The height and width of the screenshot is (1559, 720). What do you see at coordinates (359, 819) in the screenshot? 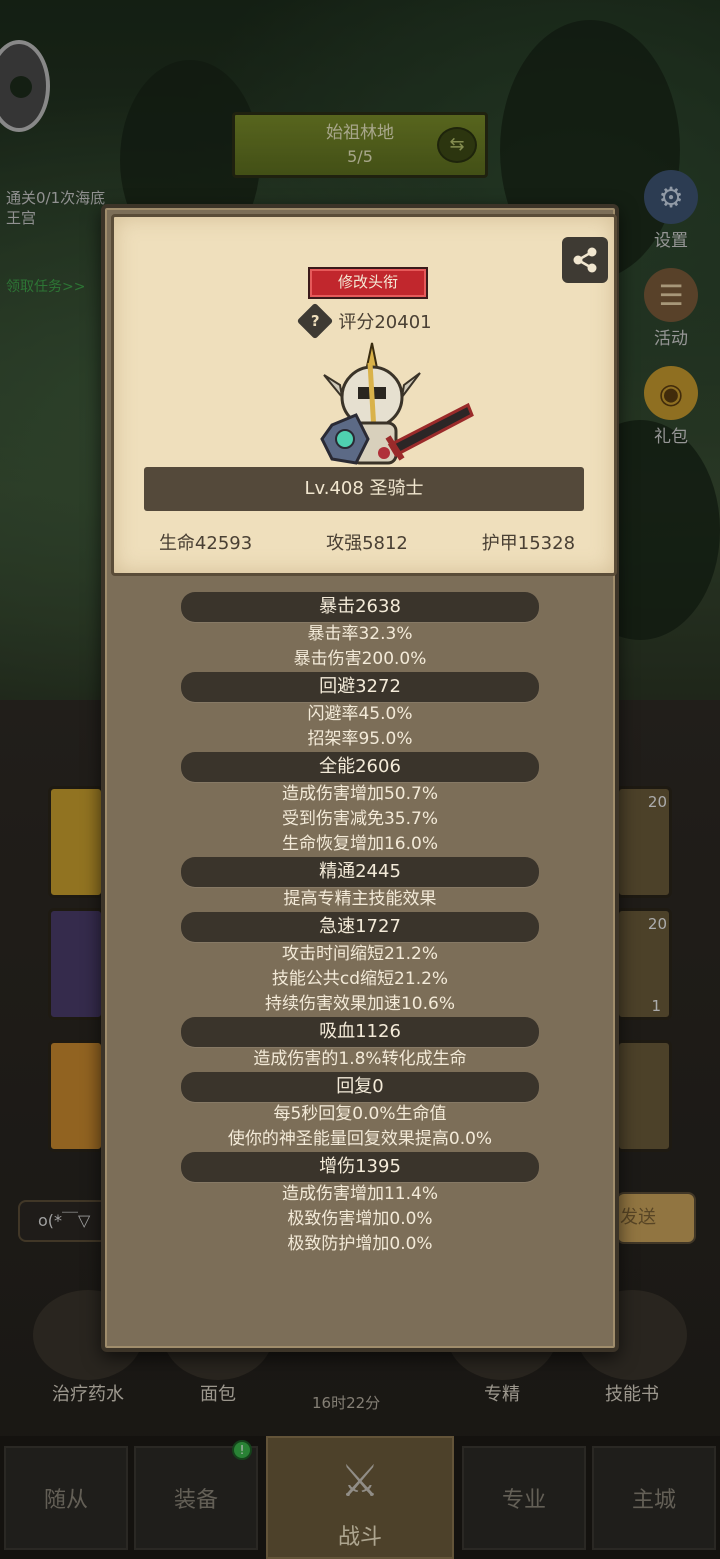
I see `attr-detail: 受到伤害减免35.7%` at bounding box center [359, 819].